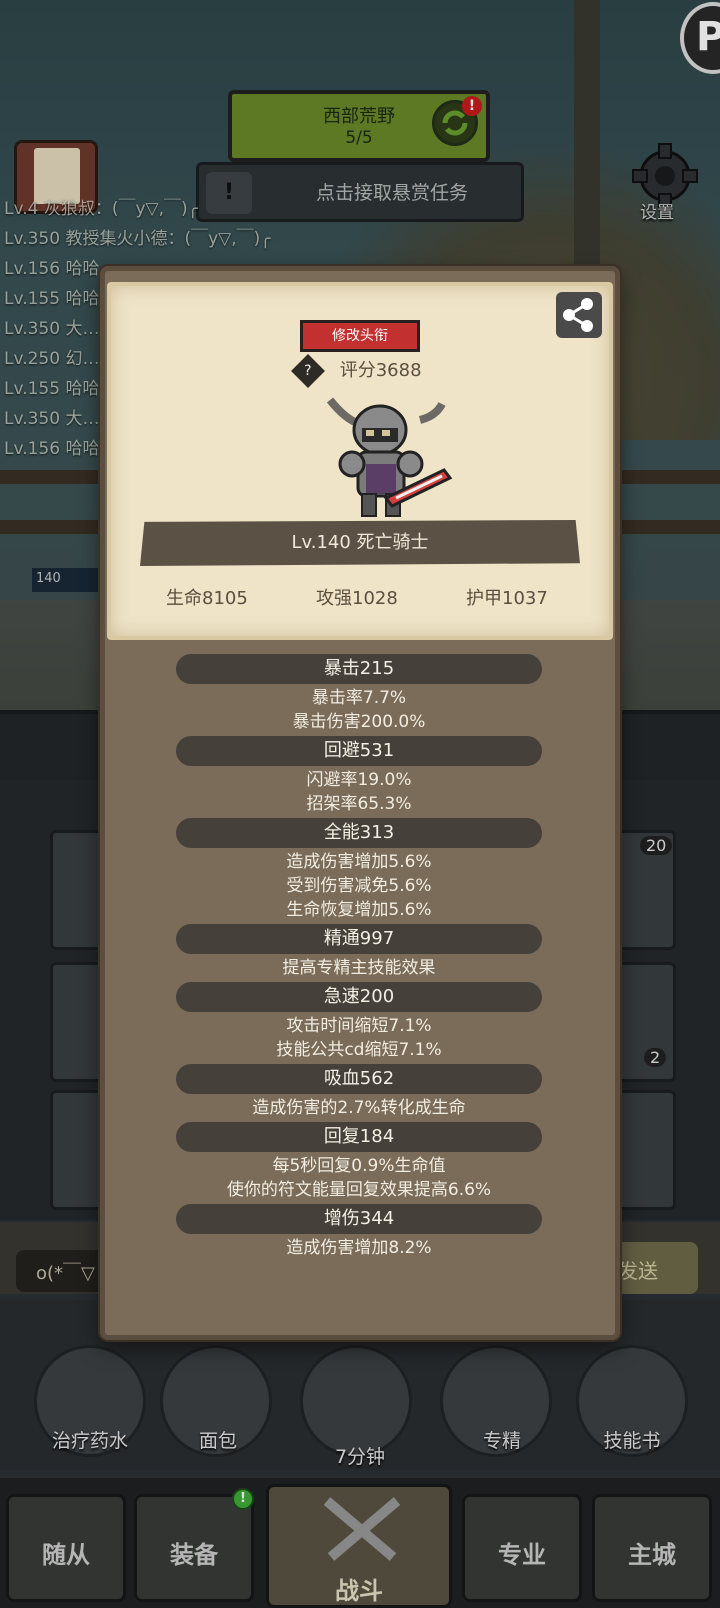  Describe the element at coordinates (359, 1219) in the screenshot. I see `stat-header: 增伤344` at that location.